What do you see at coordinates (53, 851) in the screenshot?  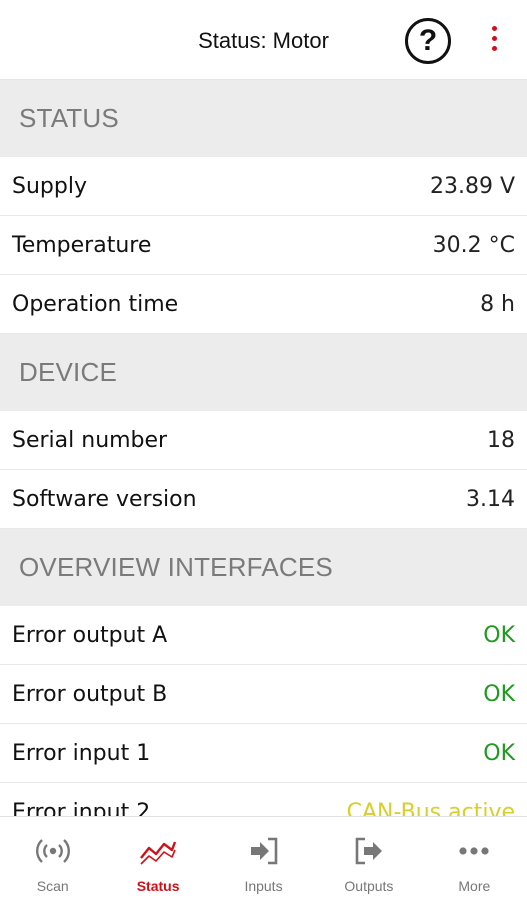 I see `broadcast-icon` at bounding box center [53, 851].